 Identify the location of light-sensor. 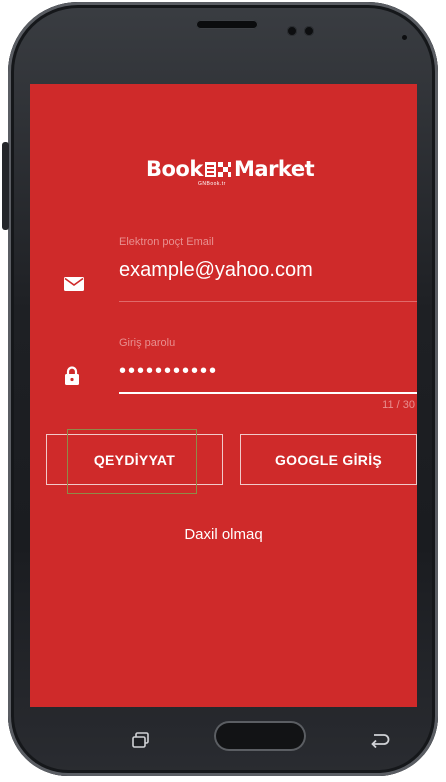
(404, 37).